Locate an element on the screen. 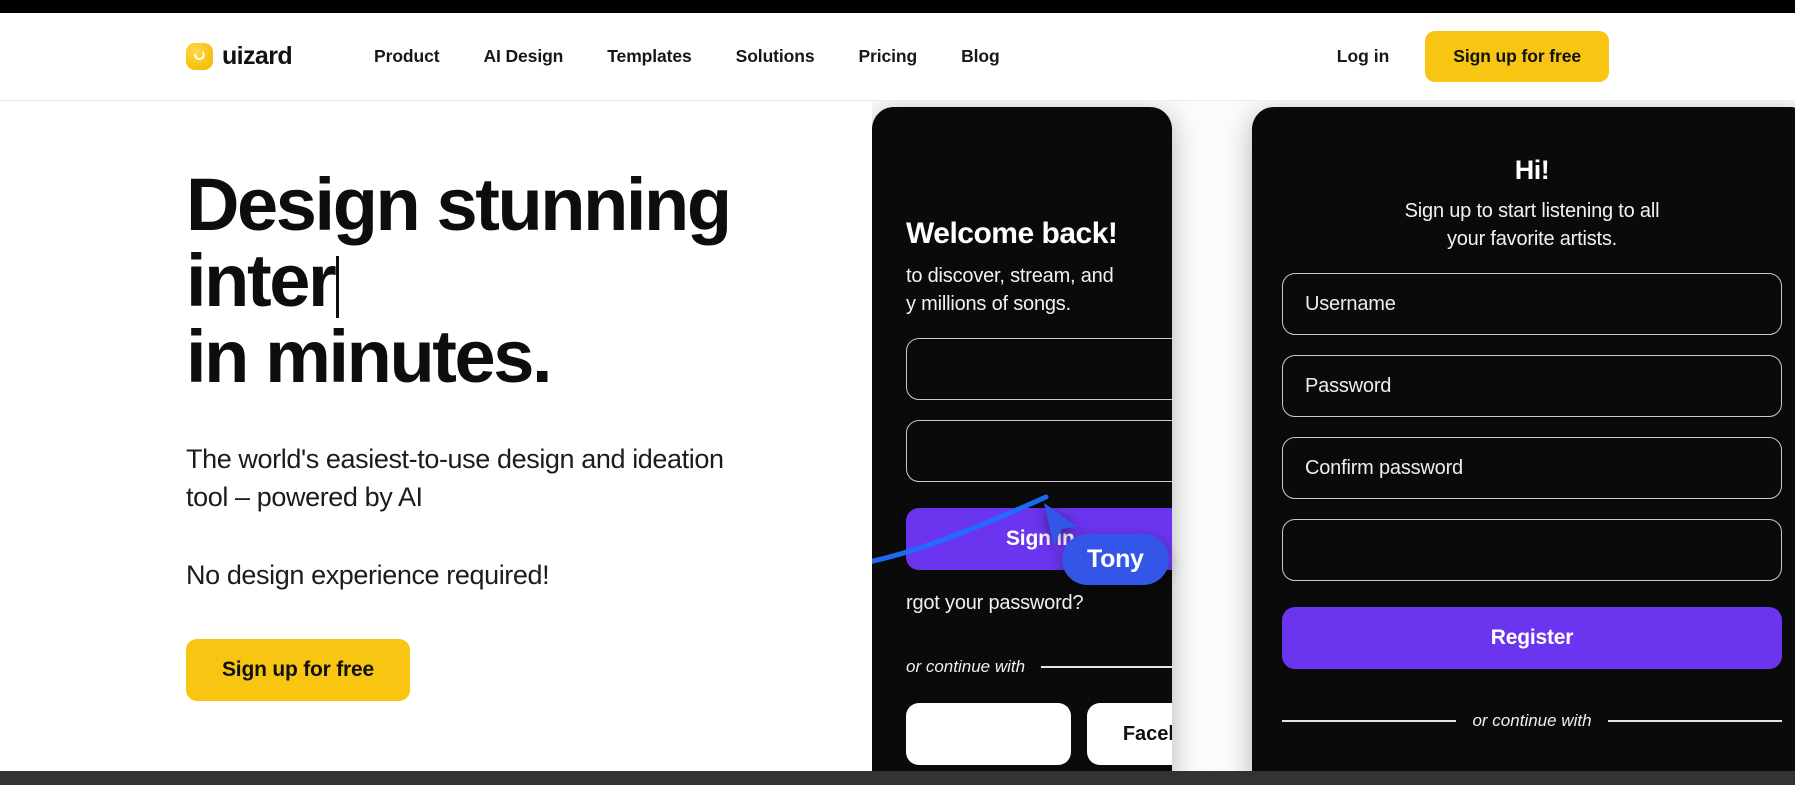  browser-top-bar is located at coordinates (897, 6).